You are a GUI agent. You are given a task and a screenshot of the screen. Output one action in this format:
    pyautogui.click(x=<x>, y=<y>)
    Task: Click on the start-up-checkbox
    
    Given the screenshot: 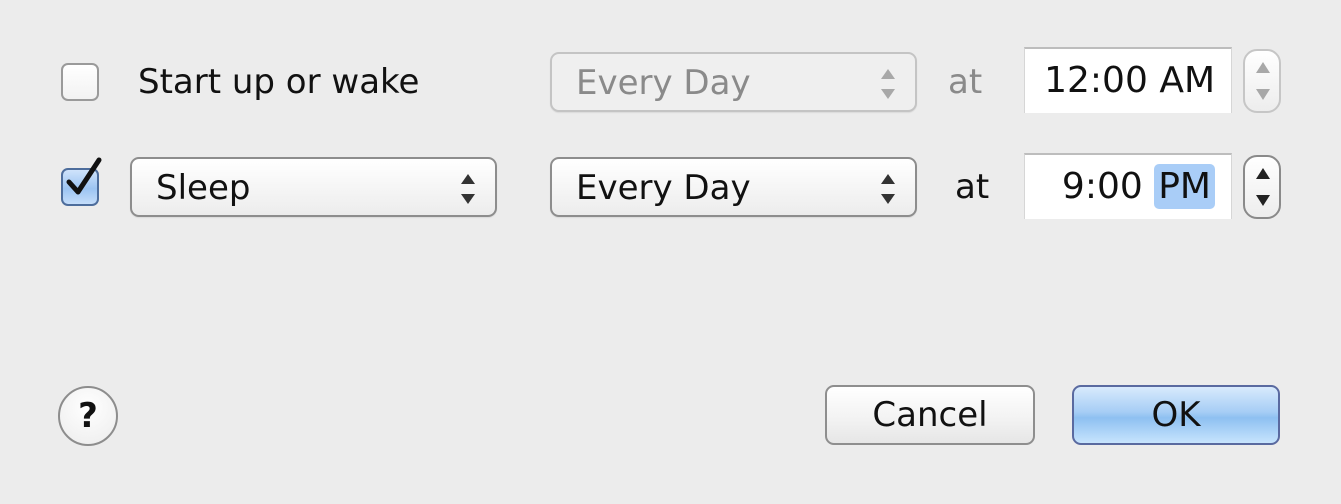 What is the action you would take?
    pyautogui.click(x=80, y=82)
    